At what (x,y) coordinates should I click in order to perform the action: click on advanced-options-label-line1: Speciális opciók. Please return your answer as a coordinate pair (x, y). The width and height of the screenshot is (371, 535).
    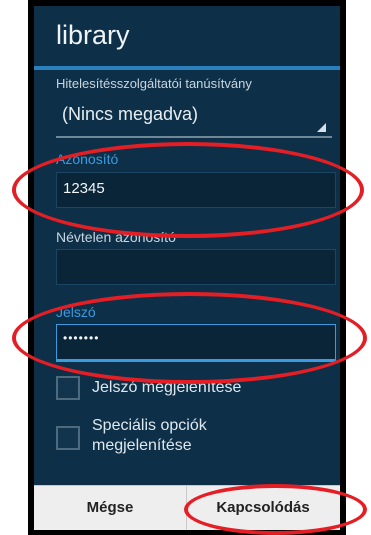
    Looking at the image, I should click on (149, 425).